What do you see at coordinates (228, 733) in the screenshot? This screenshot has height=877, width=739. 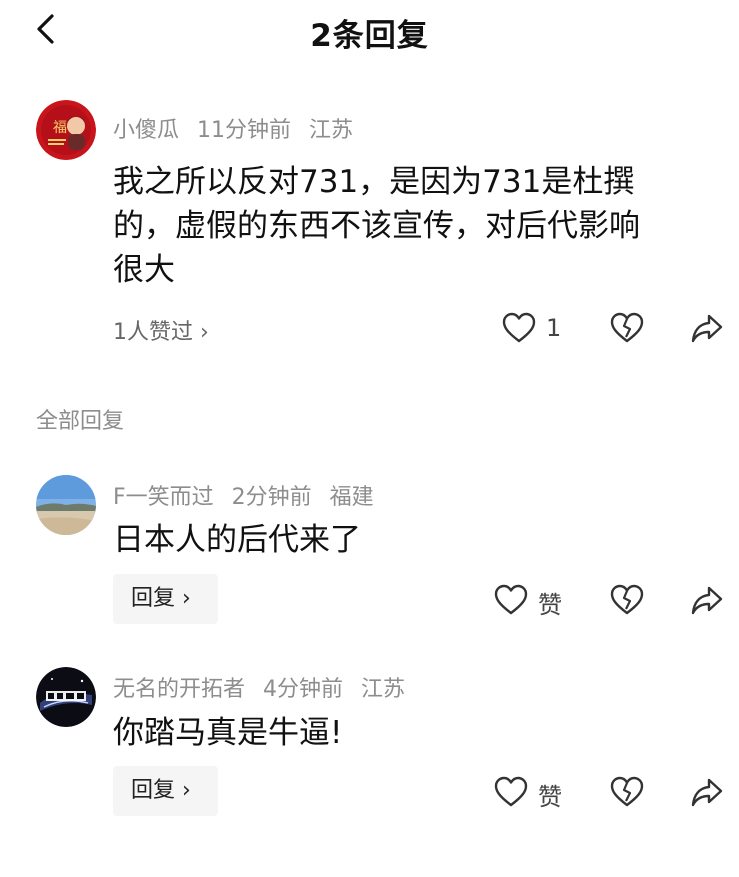 I see `comment-text: 你踏马真是牛逼!` at bounding box center [228, 733].